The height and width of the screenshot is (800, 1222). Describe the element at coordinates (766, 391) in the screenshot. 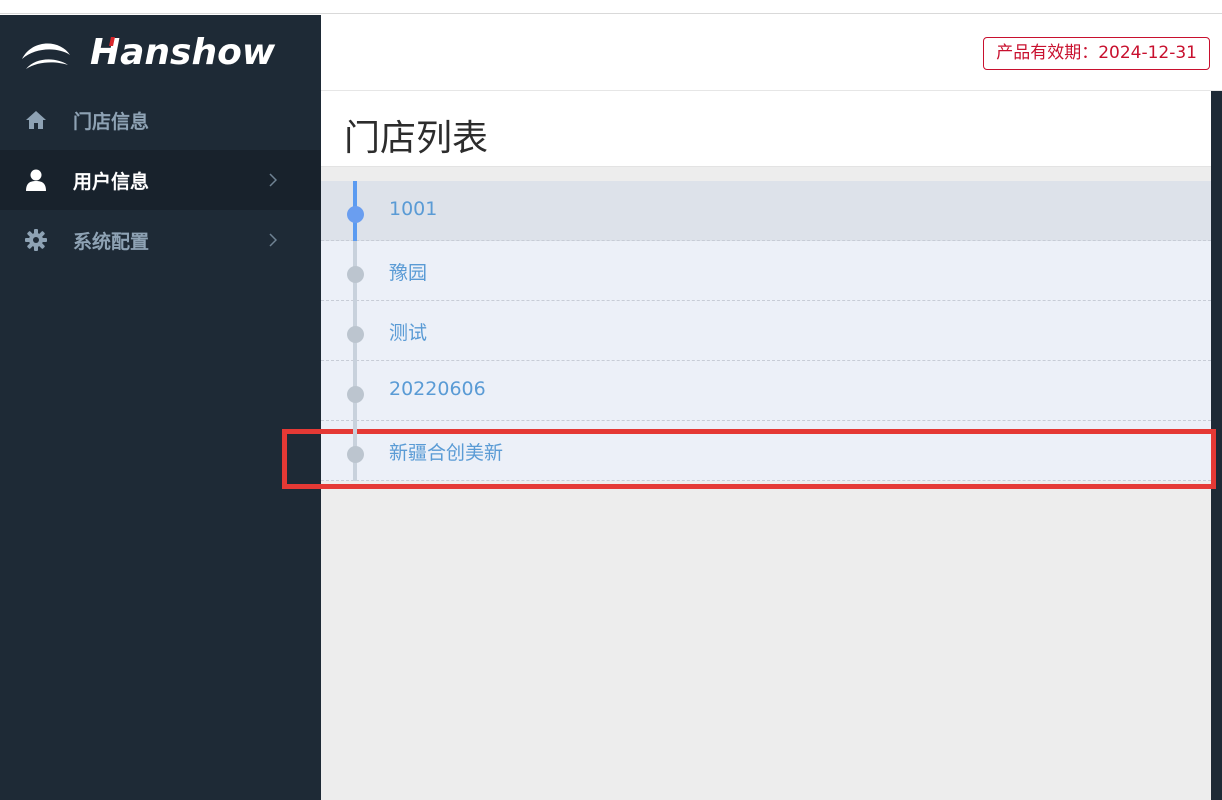

I see `store-list-item: 20220606` at that location.